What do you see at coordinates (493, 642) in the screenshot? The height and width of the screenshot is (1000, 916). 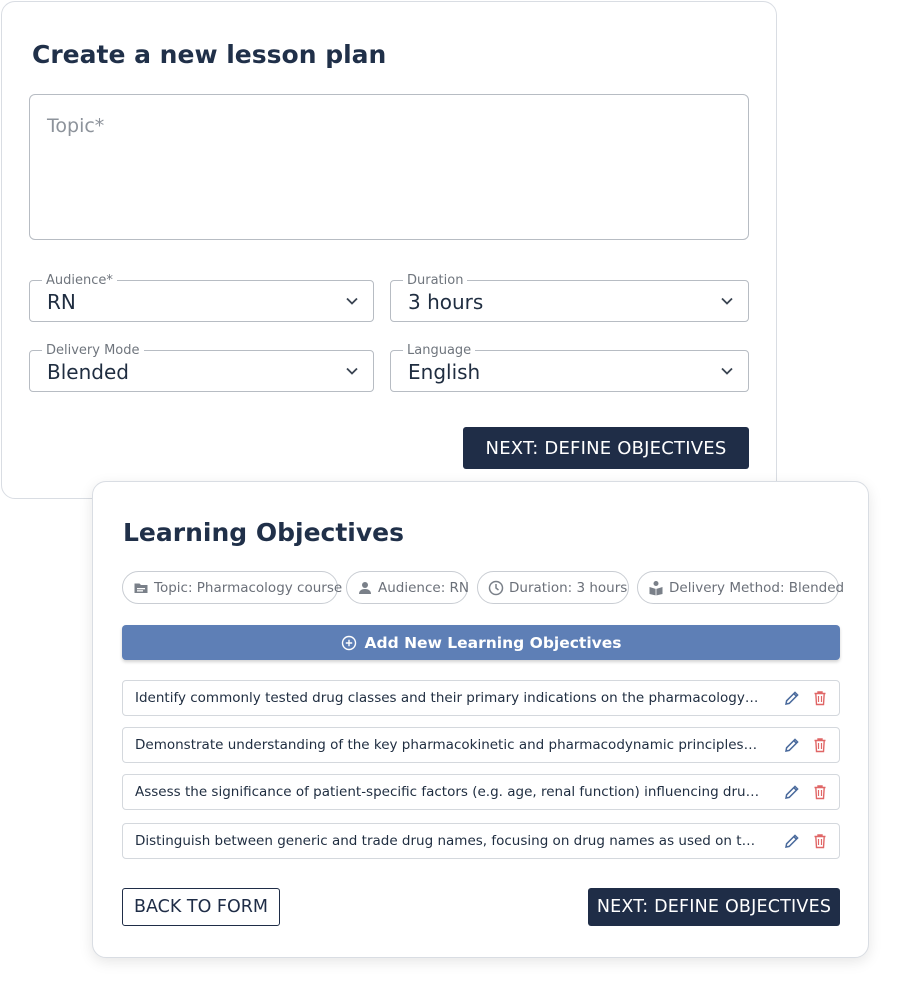 I see `add-label: Add New Learning Objectives` at bounding box center [493, 642].